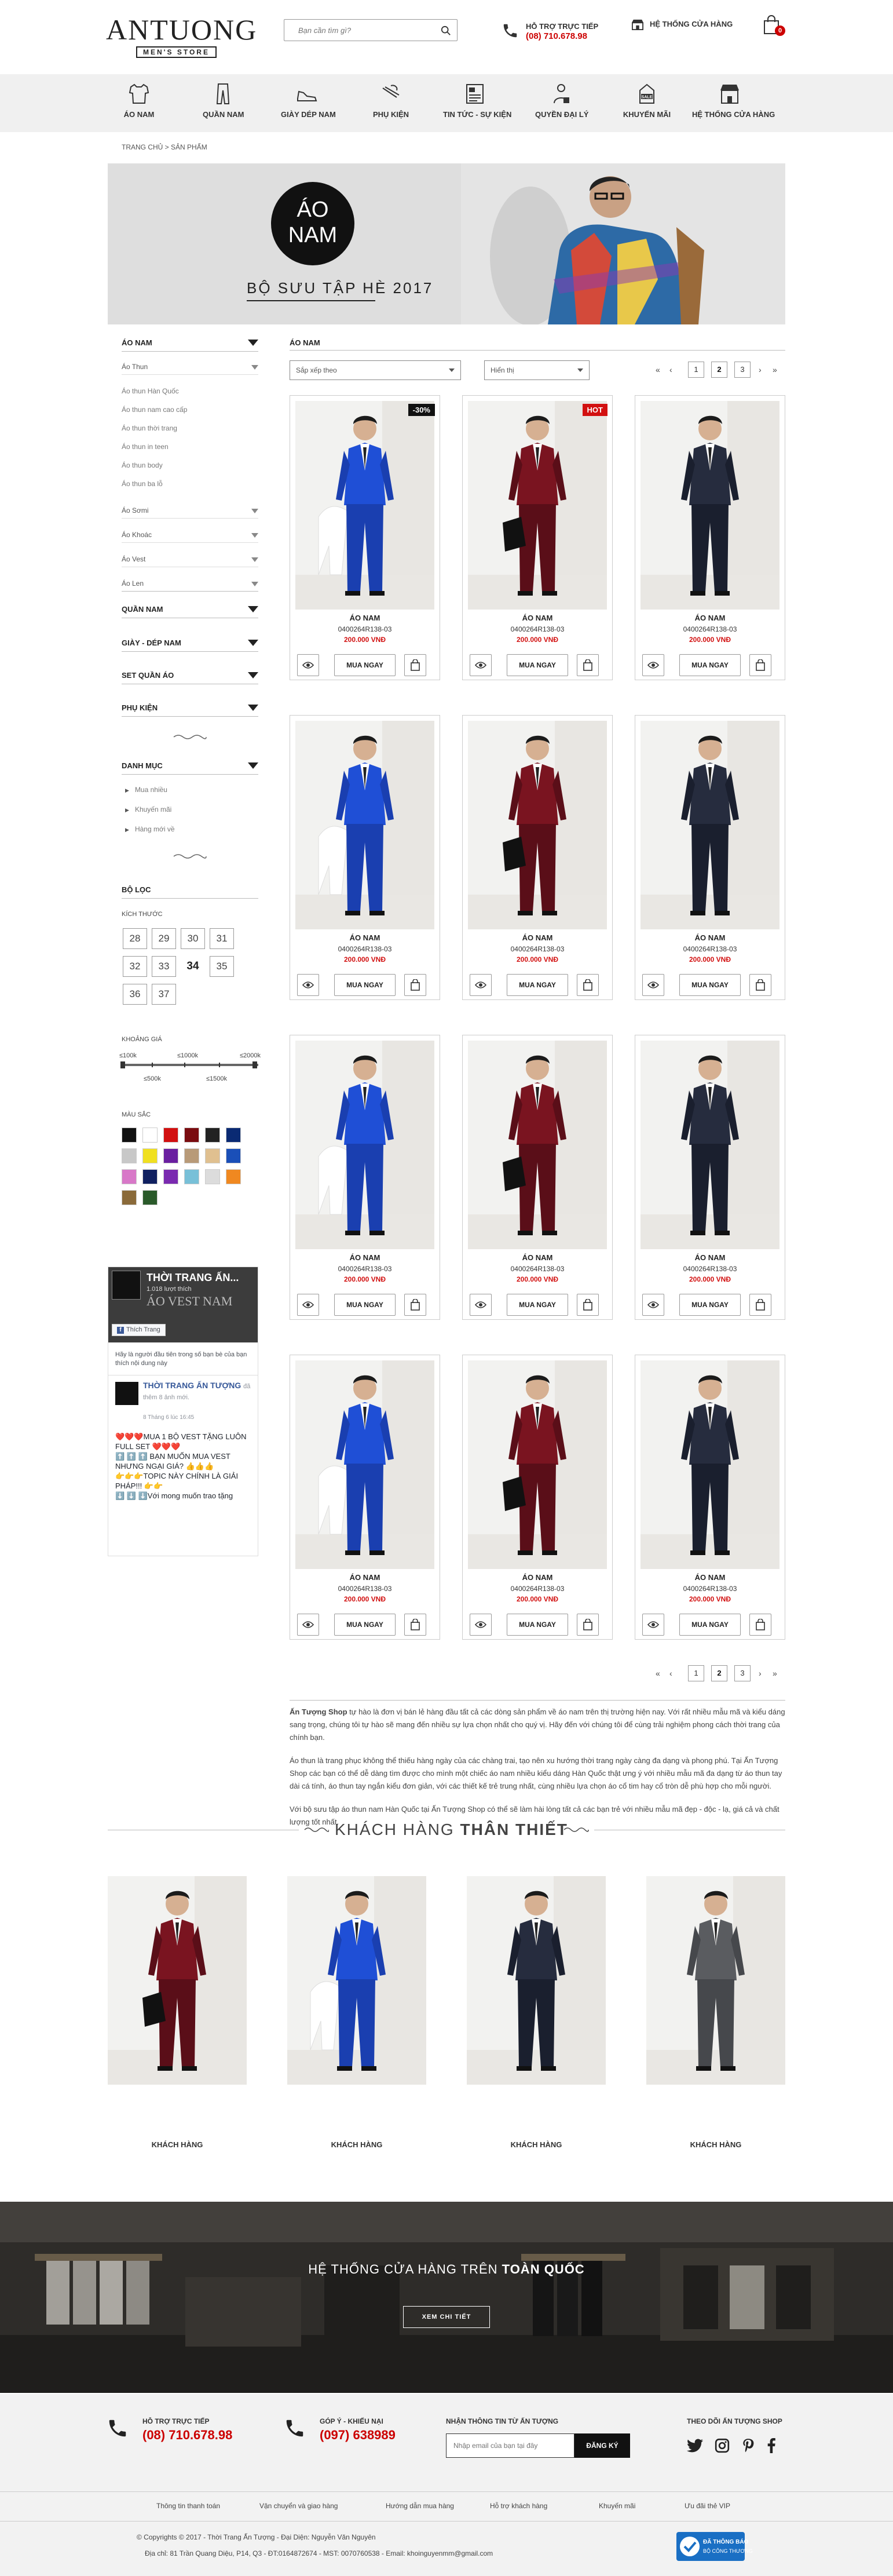 This screenshot has width=893, height=2576. What do you see at coordinates (537, 370) in the screenshot?
I see `show-select: Hiển thị` at bounding box center [537, 370].